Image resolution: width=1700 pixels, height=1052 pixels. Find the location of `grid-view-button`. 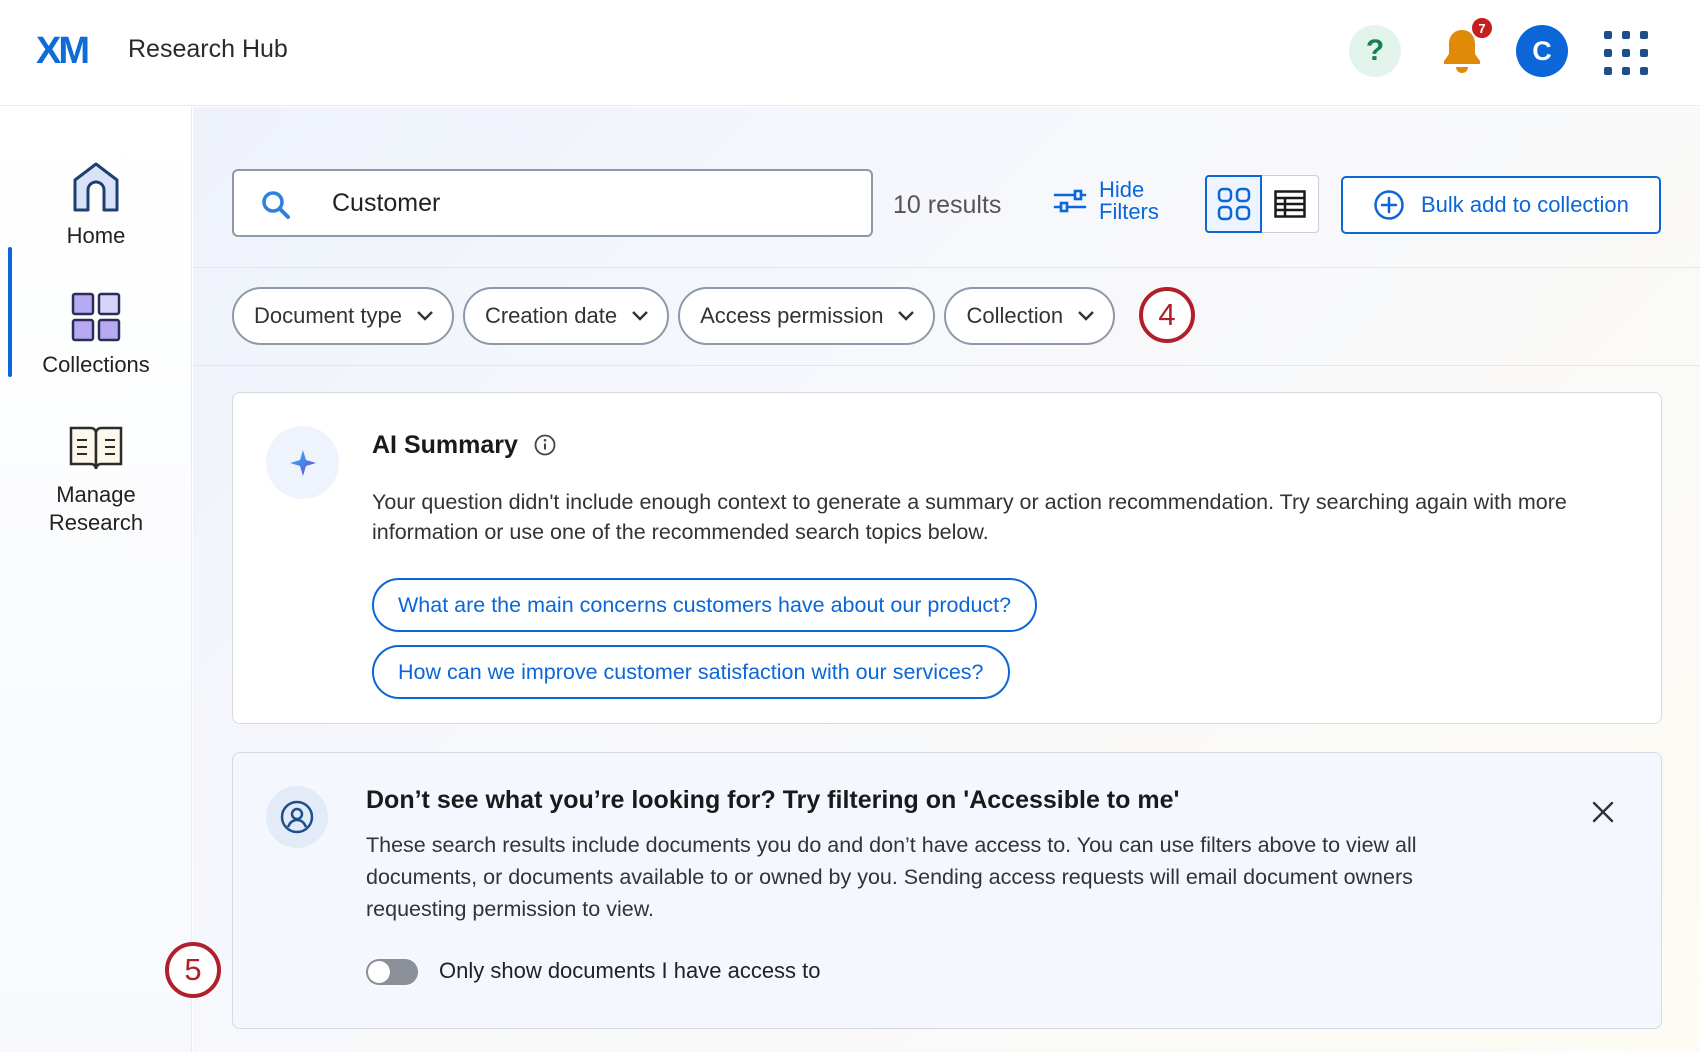

grid-view-button is located at coordinates (1233, 204).